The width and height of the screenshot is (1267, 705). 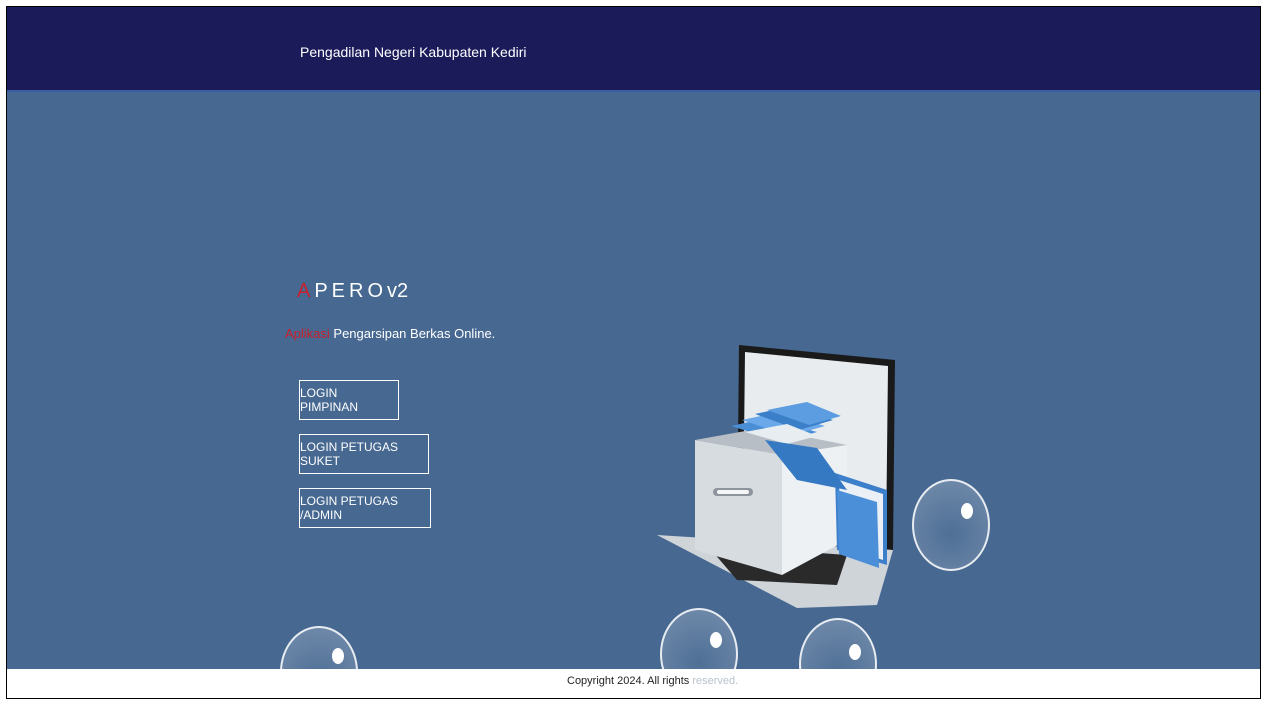 I want to click on tagline-text: Pengarsipan Berkas Online., so click(x=412, y=333).